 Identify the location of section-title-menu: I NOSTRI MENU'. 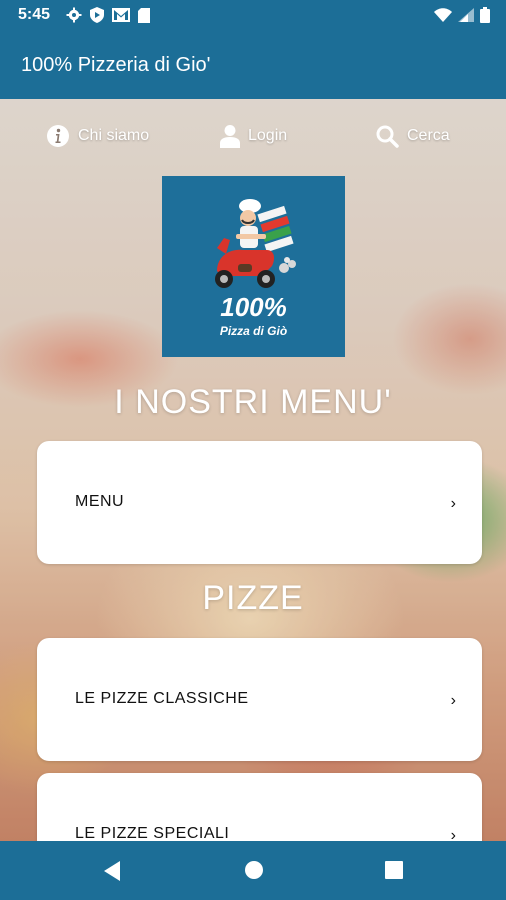
(253, 402).